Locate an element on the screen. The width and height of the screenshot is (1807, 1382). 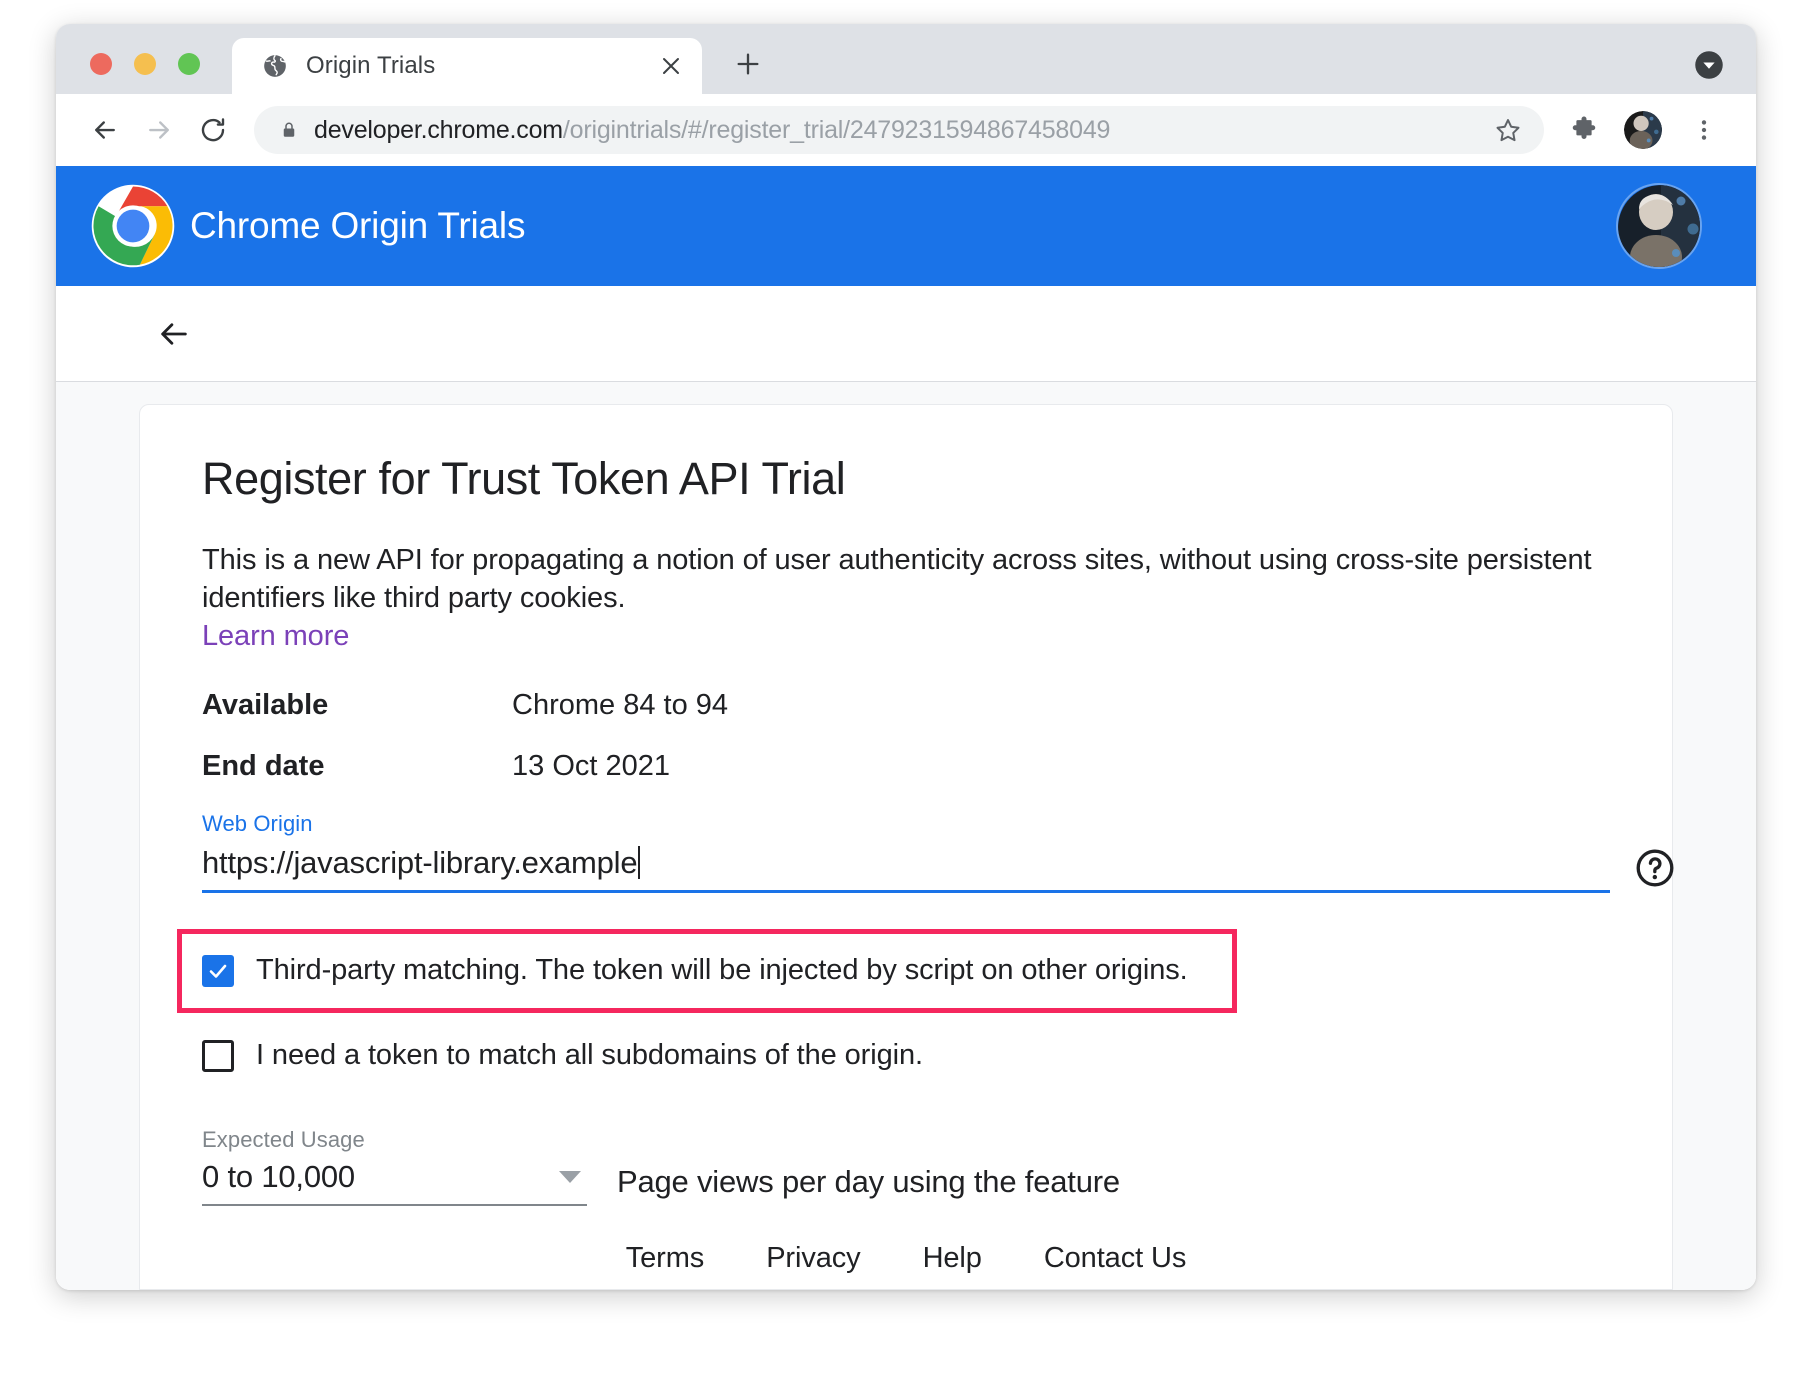
footer-link-privacy: Privacy is located at coordinates (813, 1258).